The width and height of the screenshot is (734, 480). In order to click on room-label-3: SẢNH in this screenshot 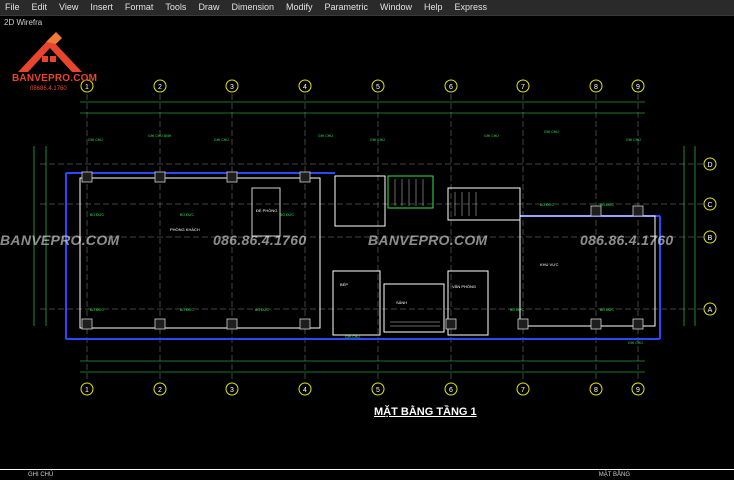, I will do `click(401, 302)`.